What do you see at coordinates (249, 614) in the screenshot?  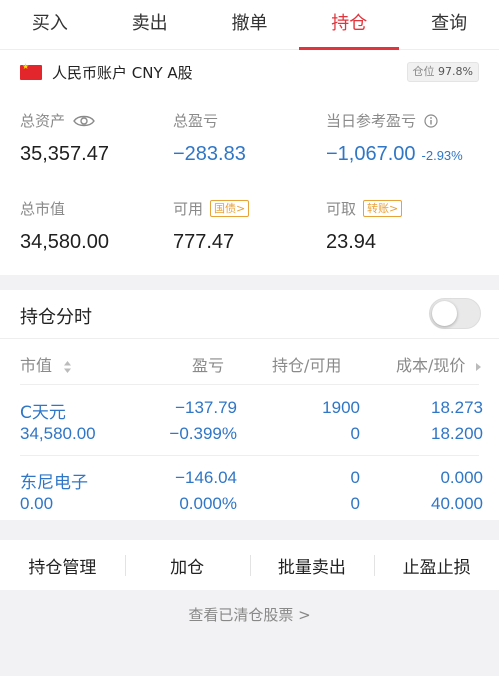 I see `view-cleared-stocks-link: 查看已清仓股票 >` at bounding box center [249, 614].